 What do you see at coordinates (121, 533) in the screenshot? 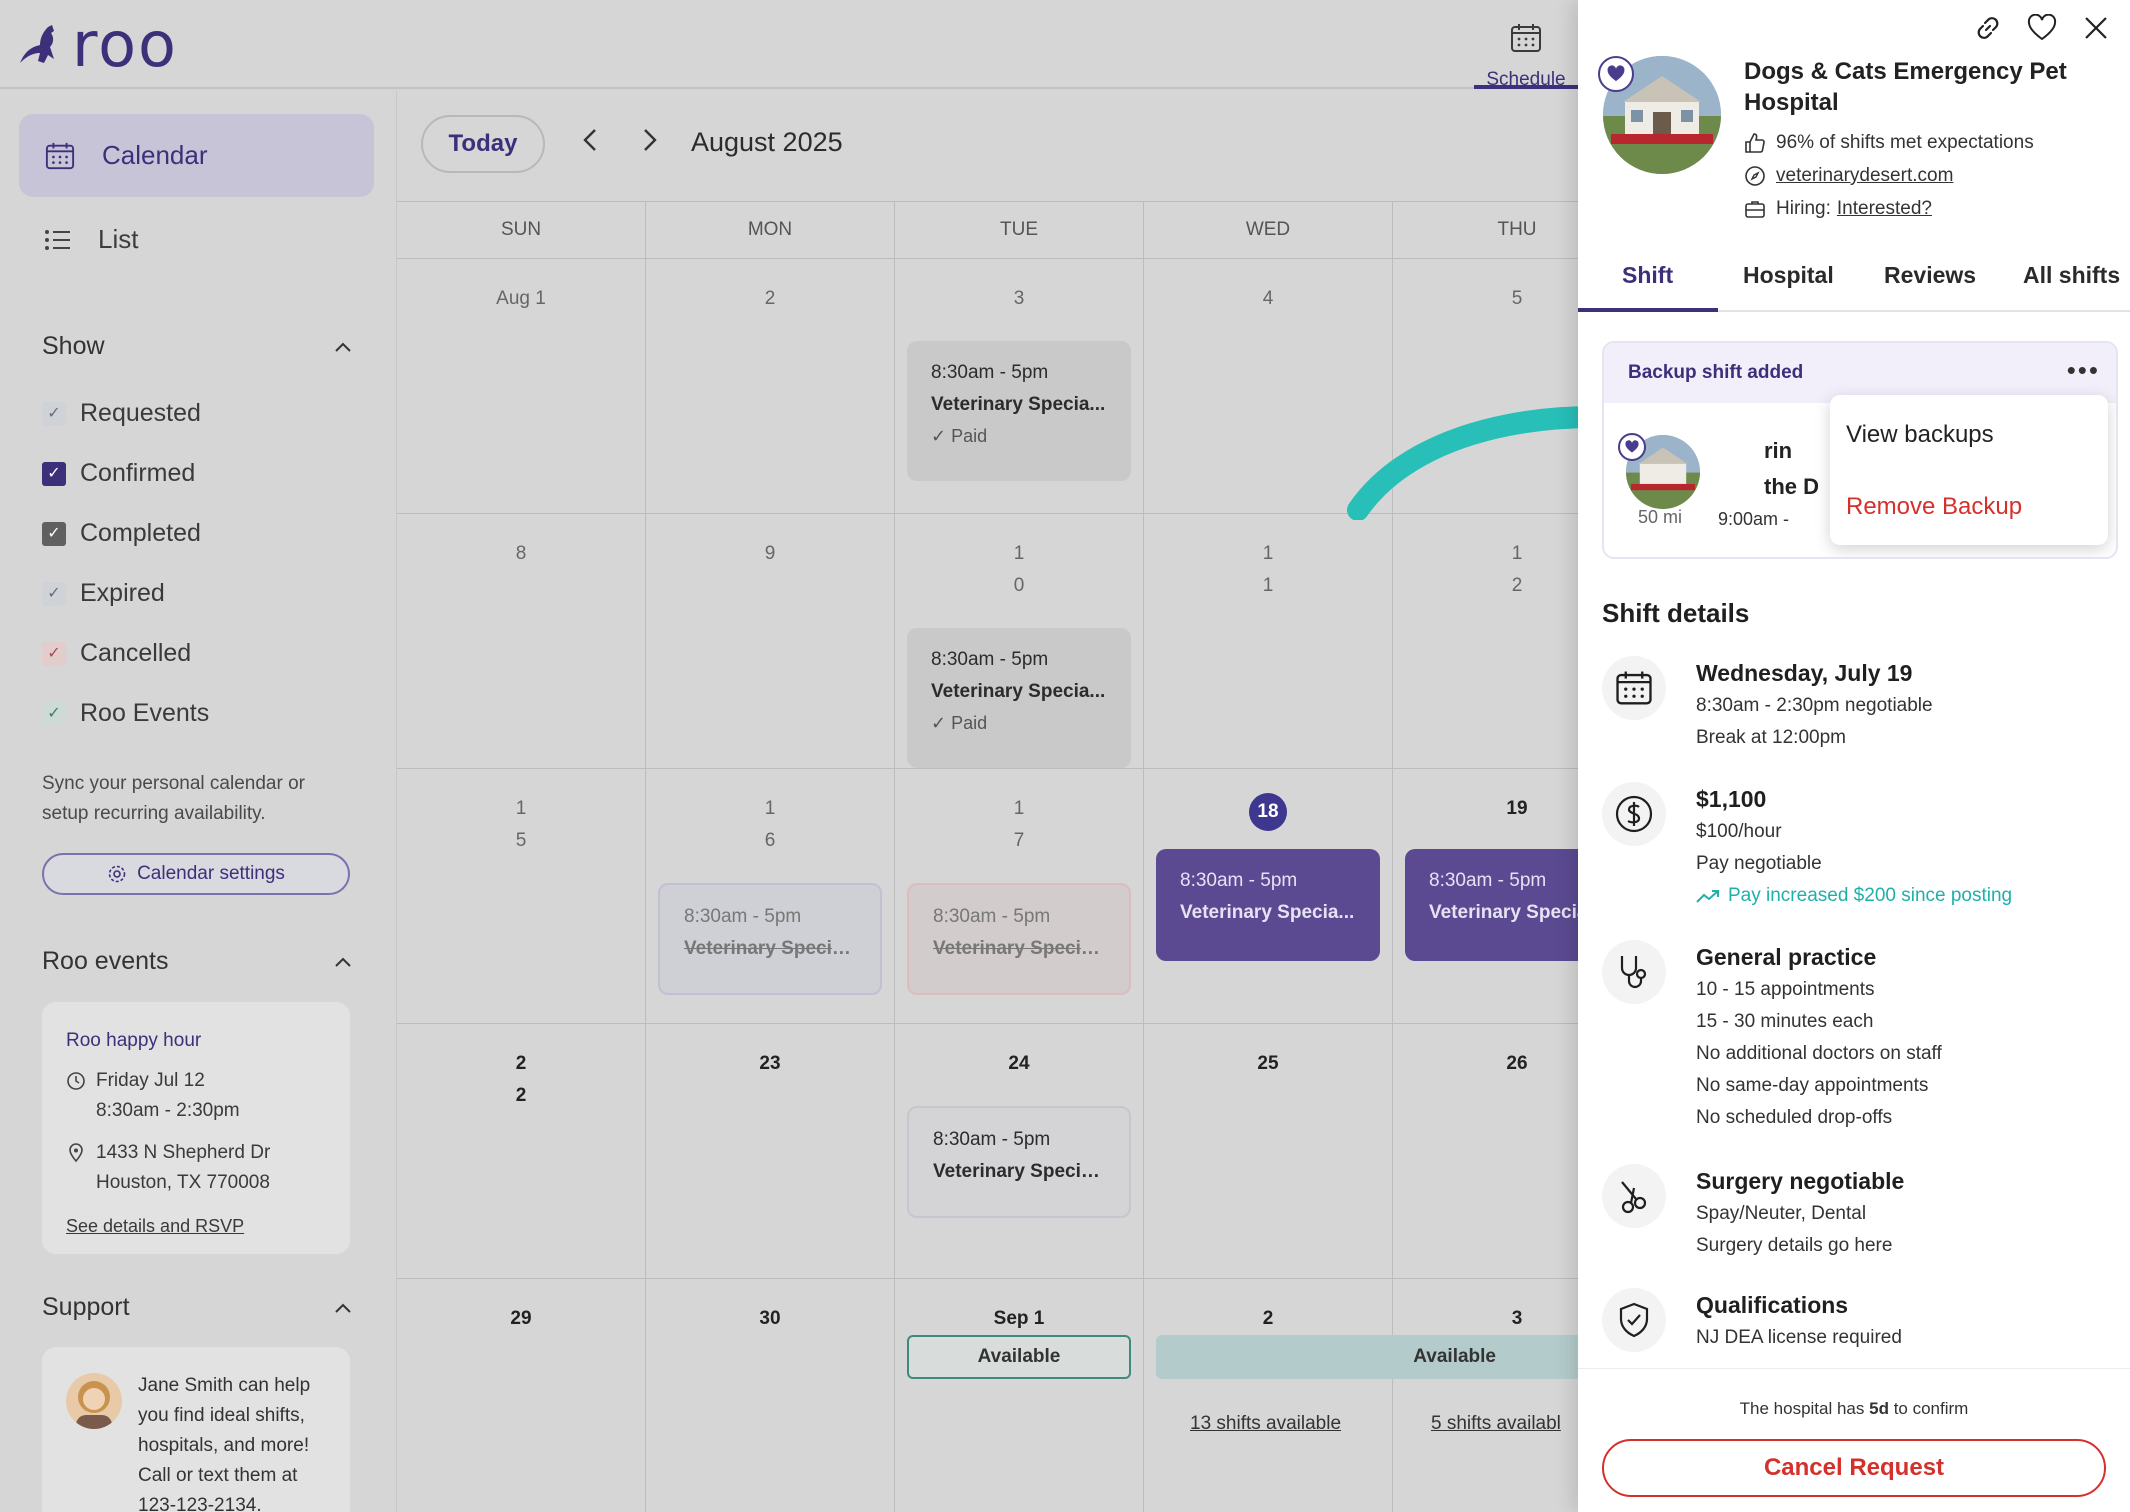
I see `filter-completed: ✓ Completed` at bounding box center [121, 533].